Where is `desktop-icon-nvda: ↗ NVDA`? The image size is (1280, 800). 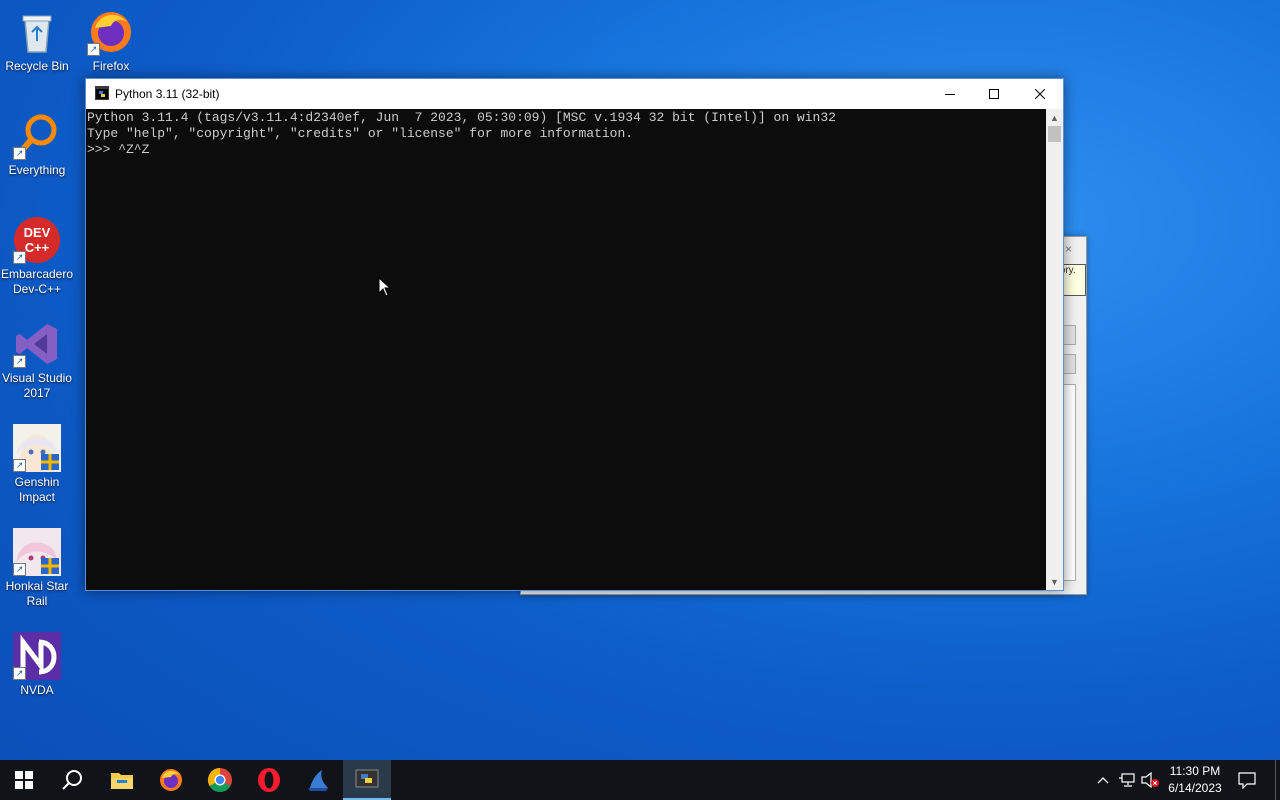 desktop-icon-nvda: ↗ NVDA is located at coordinates (37, 665).